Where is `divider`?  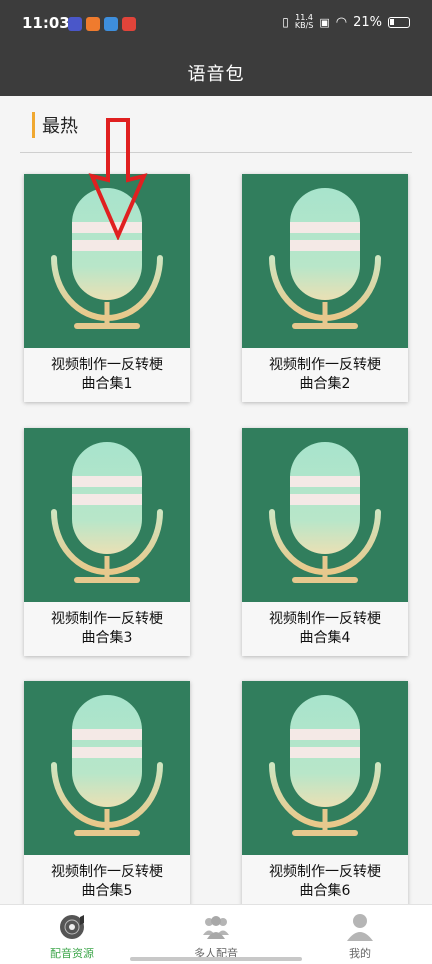 divider is located at coordinates (216, 152).